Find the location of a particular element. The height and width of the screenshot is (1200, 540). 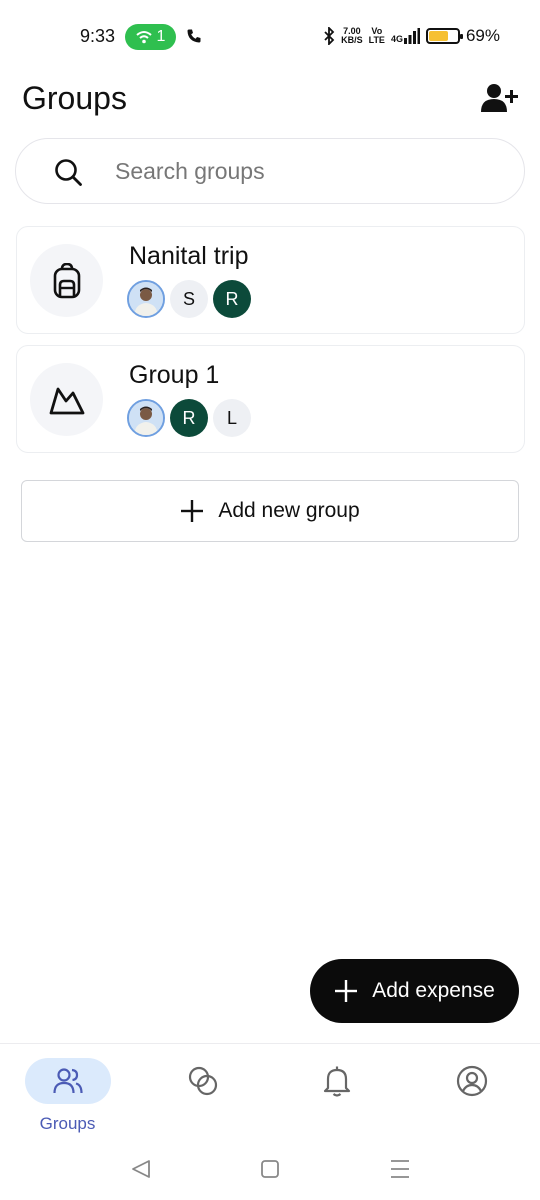

people-icon is located at coordinates (68, 1081).